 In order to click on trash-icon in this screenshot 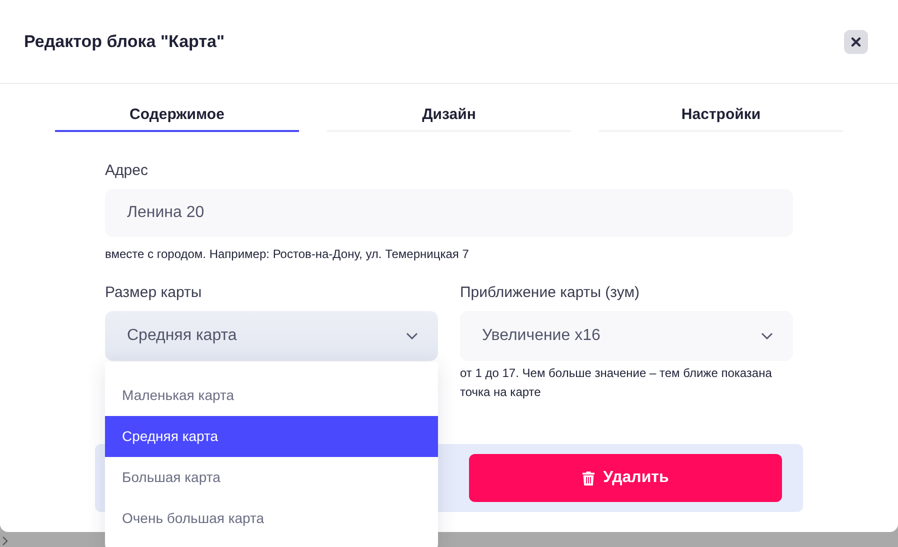, I will do `click(589, 478)`.